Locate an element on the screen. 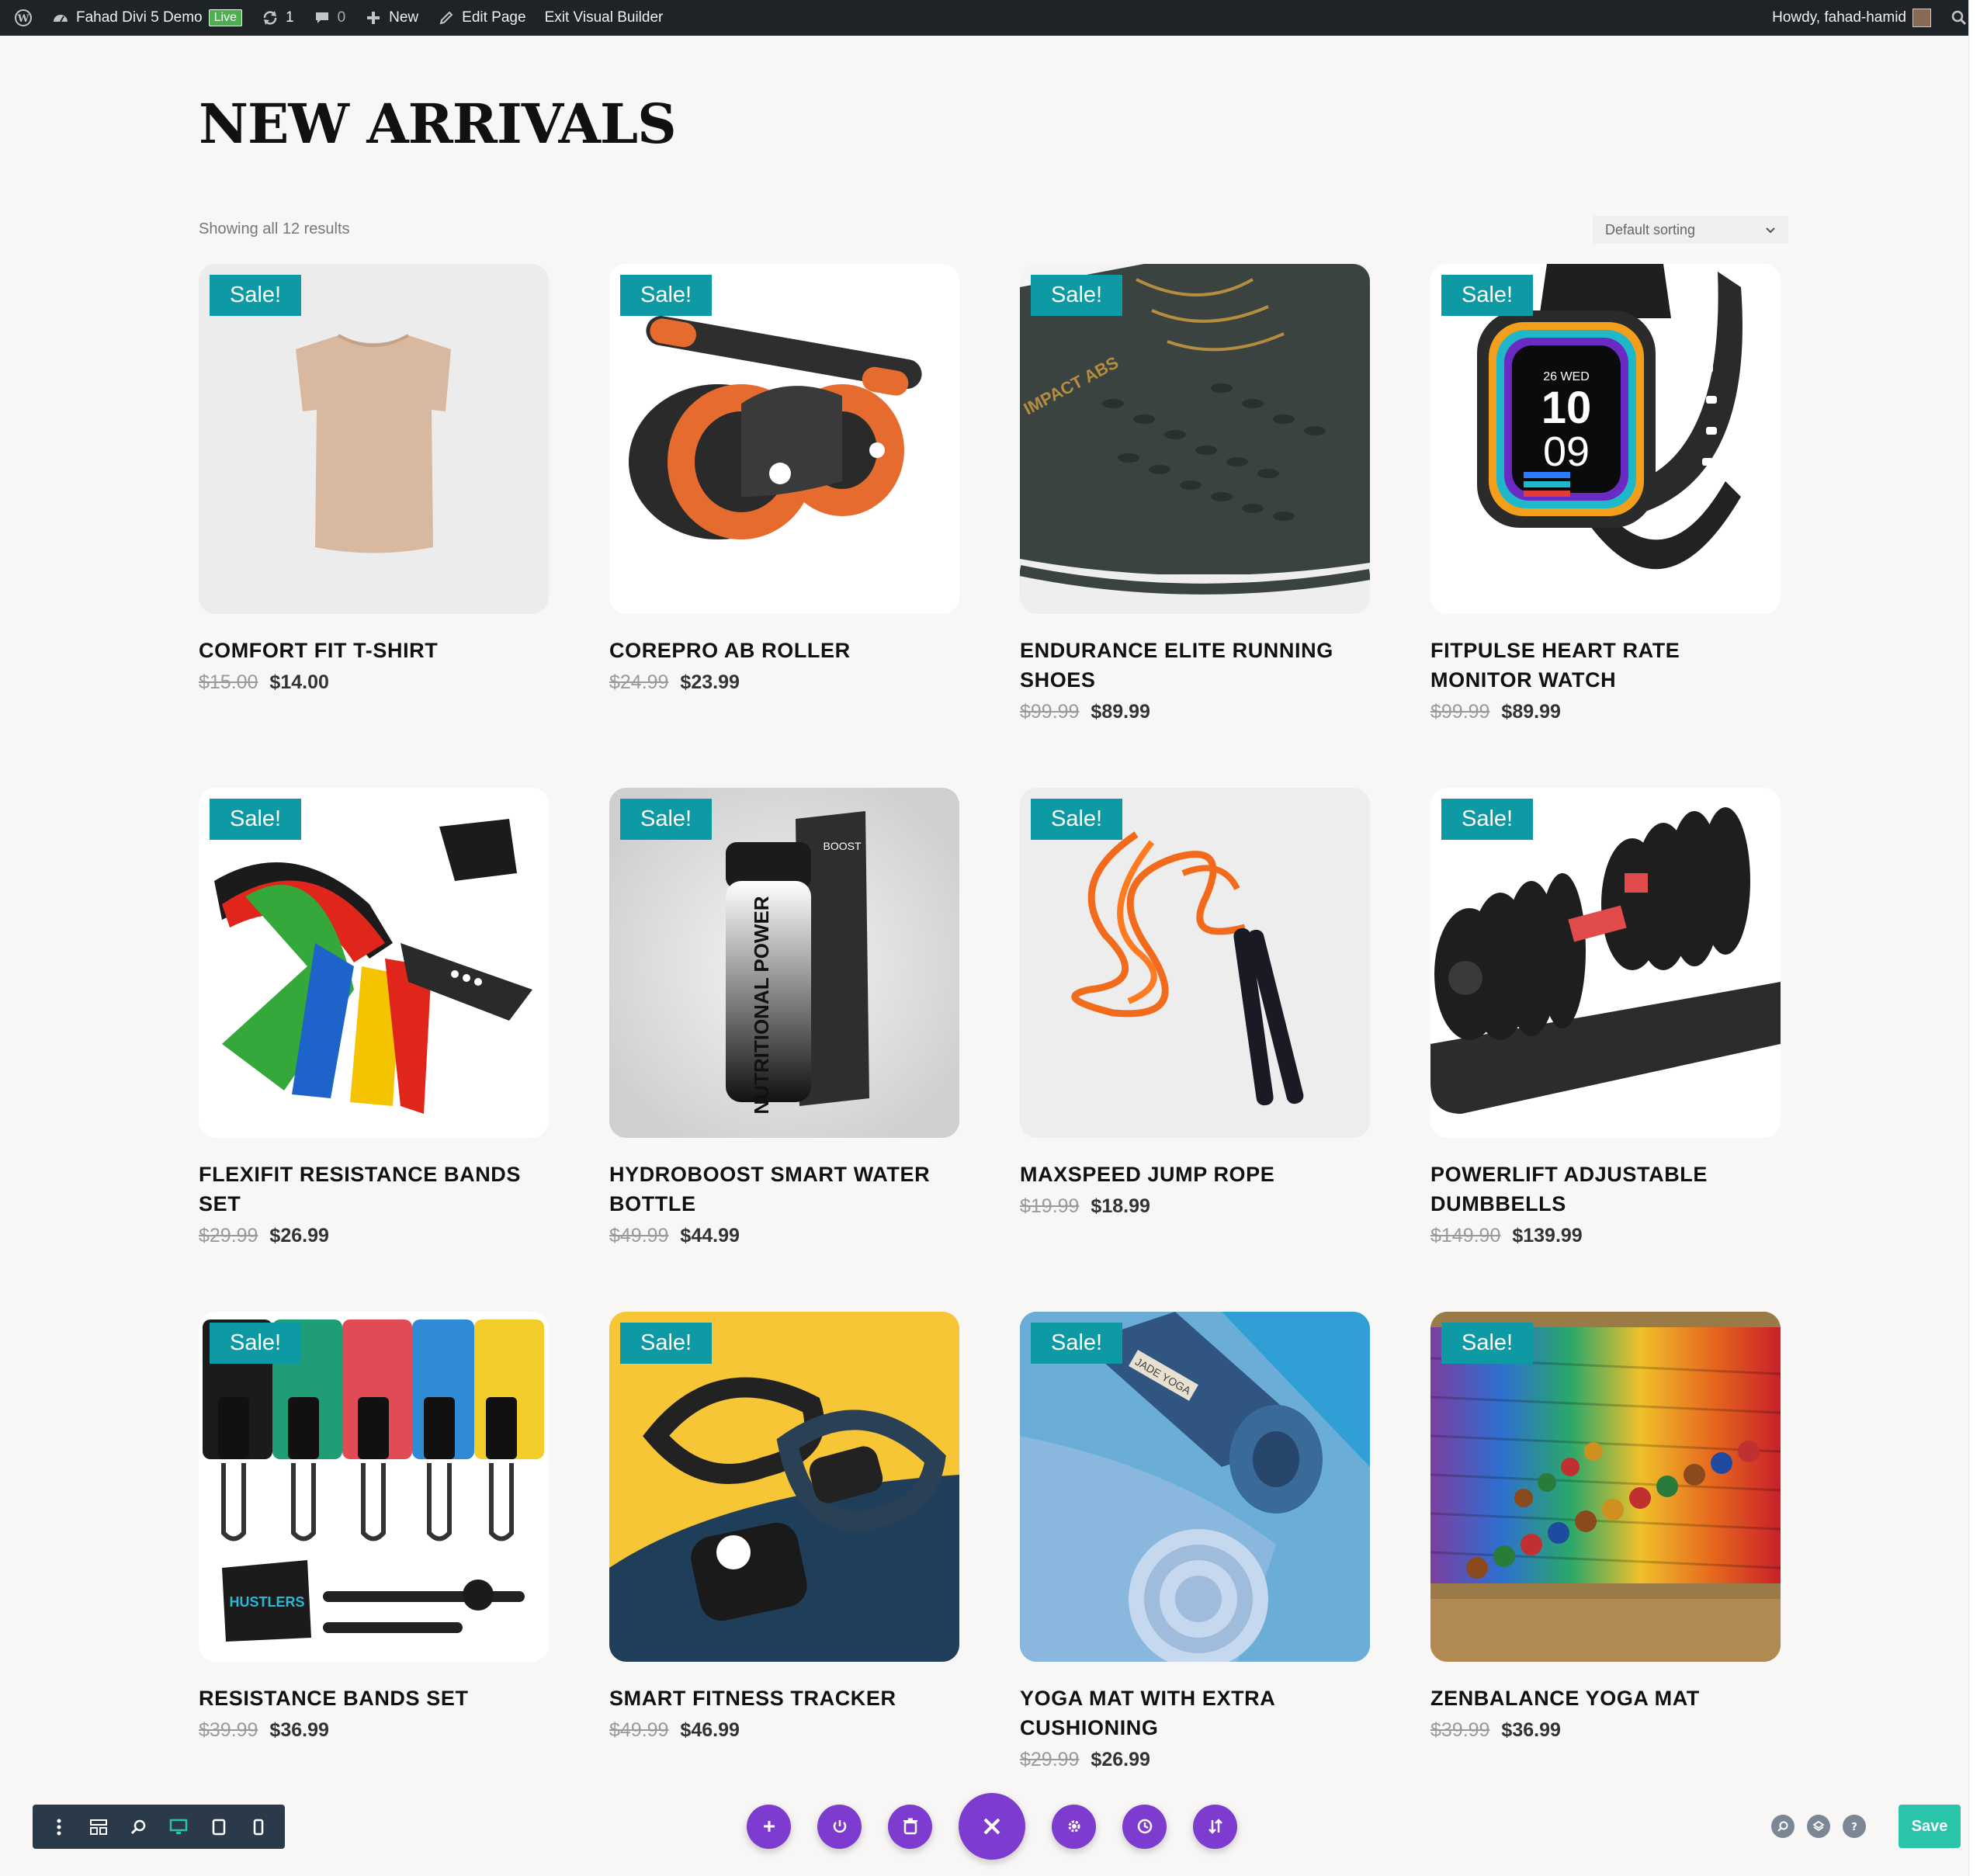 This screenshot has width=1987, height=1876. zoom-button is located at coordinates (138, 1827).